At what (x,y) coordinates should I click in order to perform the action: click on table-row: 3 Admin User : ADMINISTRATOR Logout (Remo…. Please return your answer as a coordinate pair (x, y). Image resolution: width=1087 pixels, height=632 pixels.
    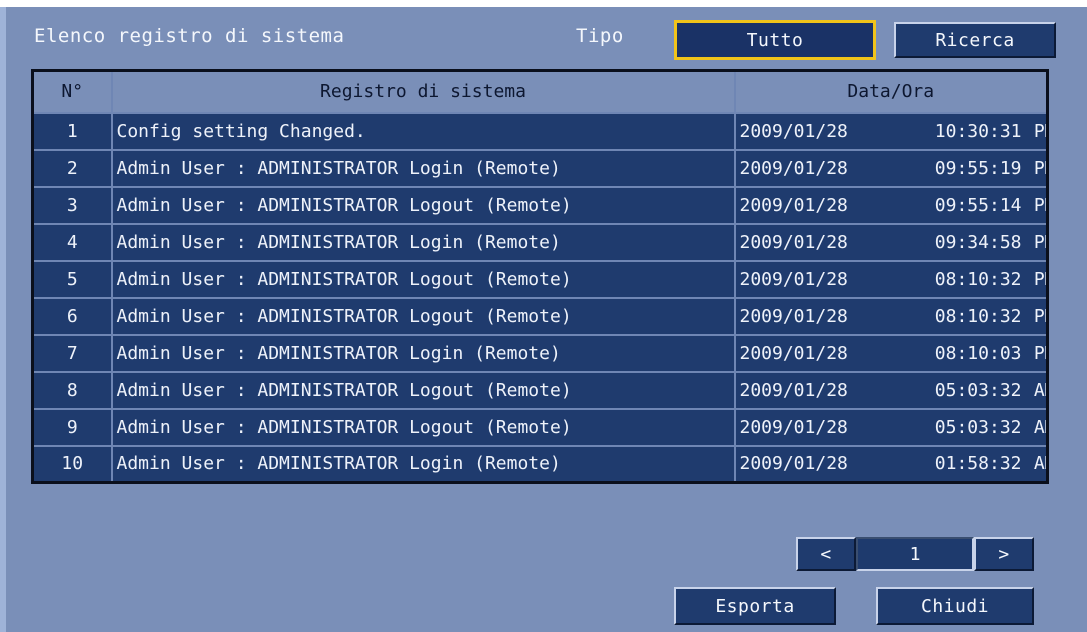
    Looking at the image, I should click on (540, 205).